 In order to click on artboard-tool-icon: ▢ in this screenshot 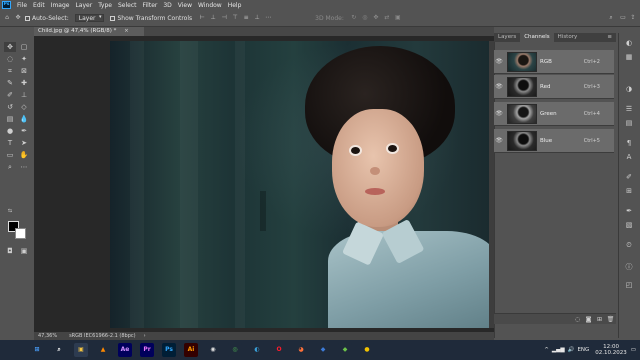, I will do `click(24, 47)`.